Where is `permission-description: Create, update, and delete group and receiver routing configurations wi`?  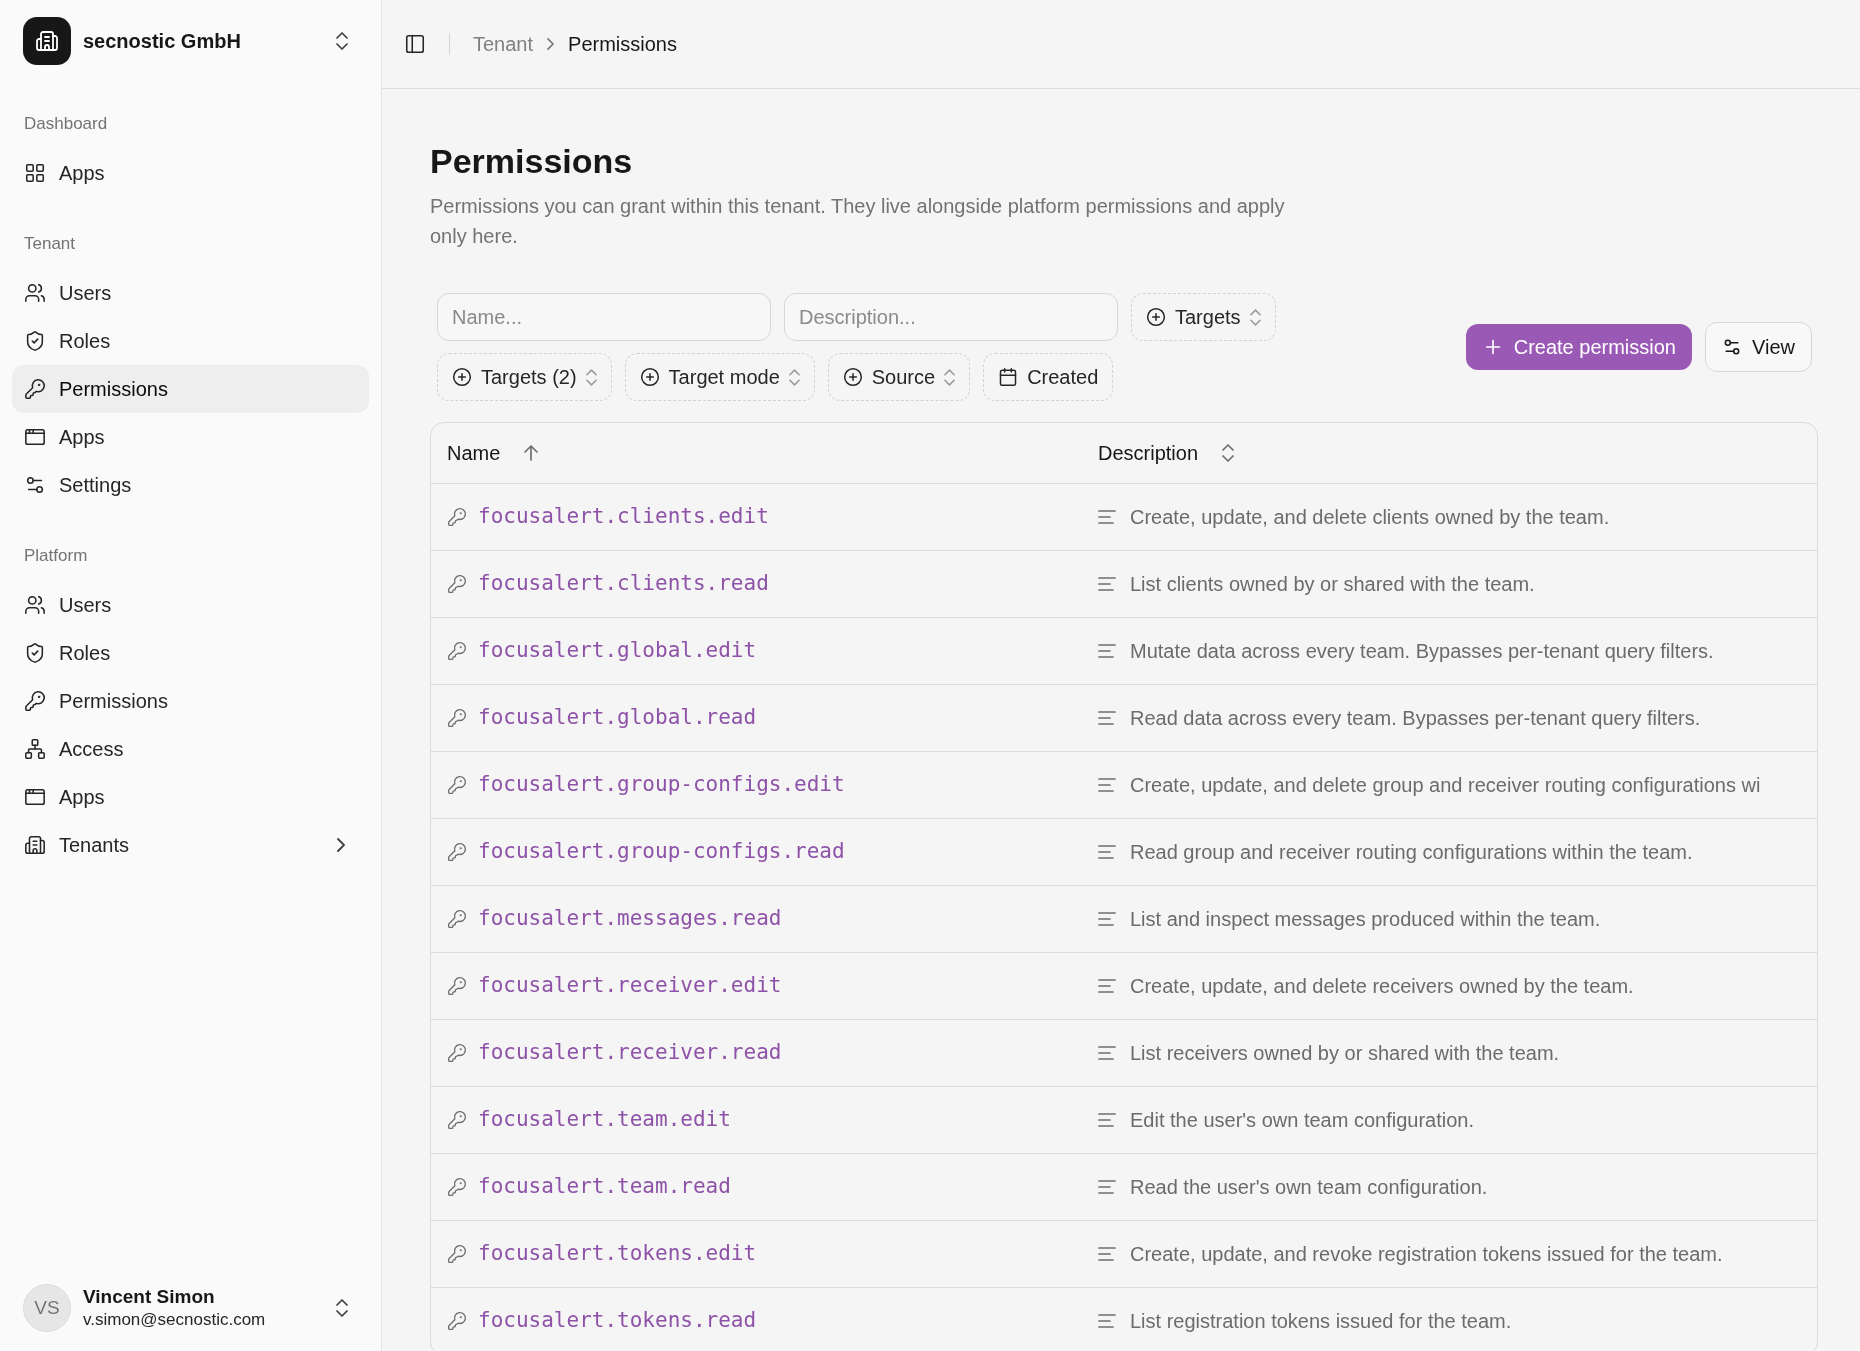
permission-description: Create, update, and delete group and receiver routing configurations wi is located at coordinates (1445, 785).